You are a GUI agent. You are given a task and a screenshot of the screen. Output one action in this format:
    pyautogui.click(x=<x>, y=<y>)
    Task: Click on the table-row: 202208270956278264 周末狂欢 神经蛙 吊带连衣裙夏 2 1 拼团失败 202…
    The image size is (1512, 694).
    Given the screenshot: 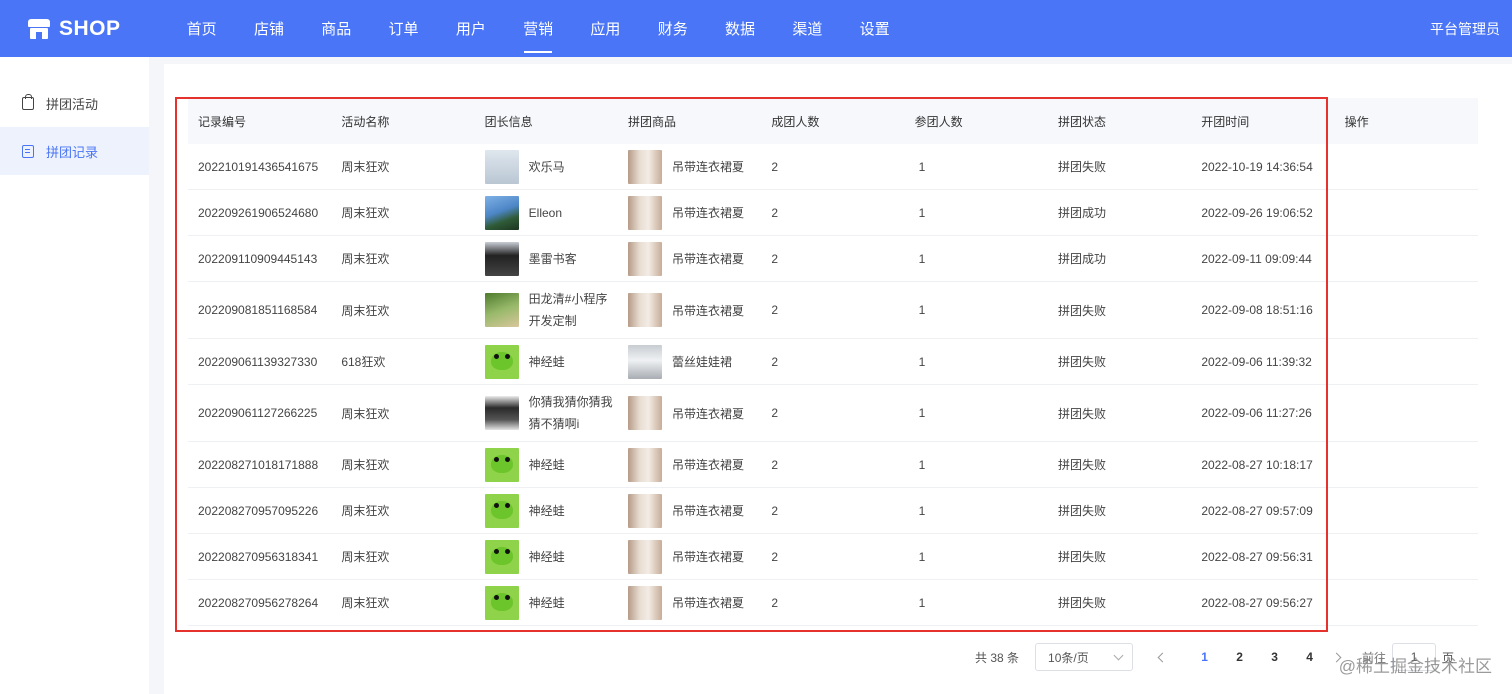 What is the action you would take?
    pyautogui.click(x=833, y=603)
    